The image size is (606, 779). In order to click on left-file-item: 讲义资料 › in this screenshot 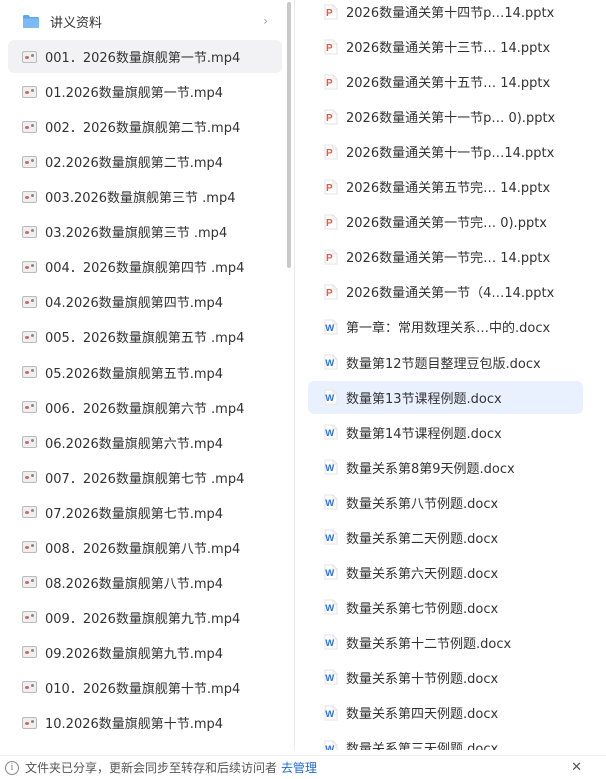, I will do `click(145, 21)`.